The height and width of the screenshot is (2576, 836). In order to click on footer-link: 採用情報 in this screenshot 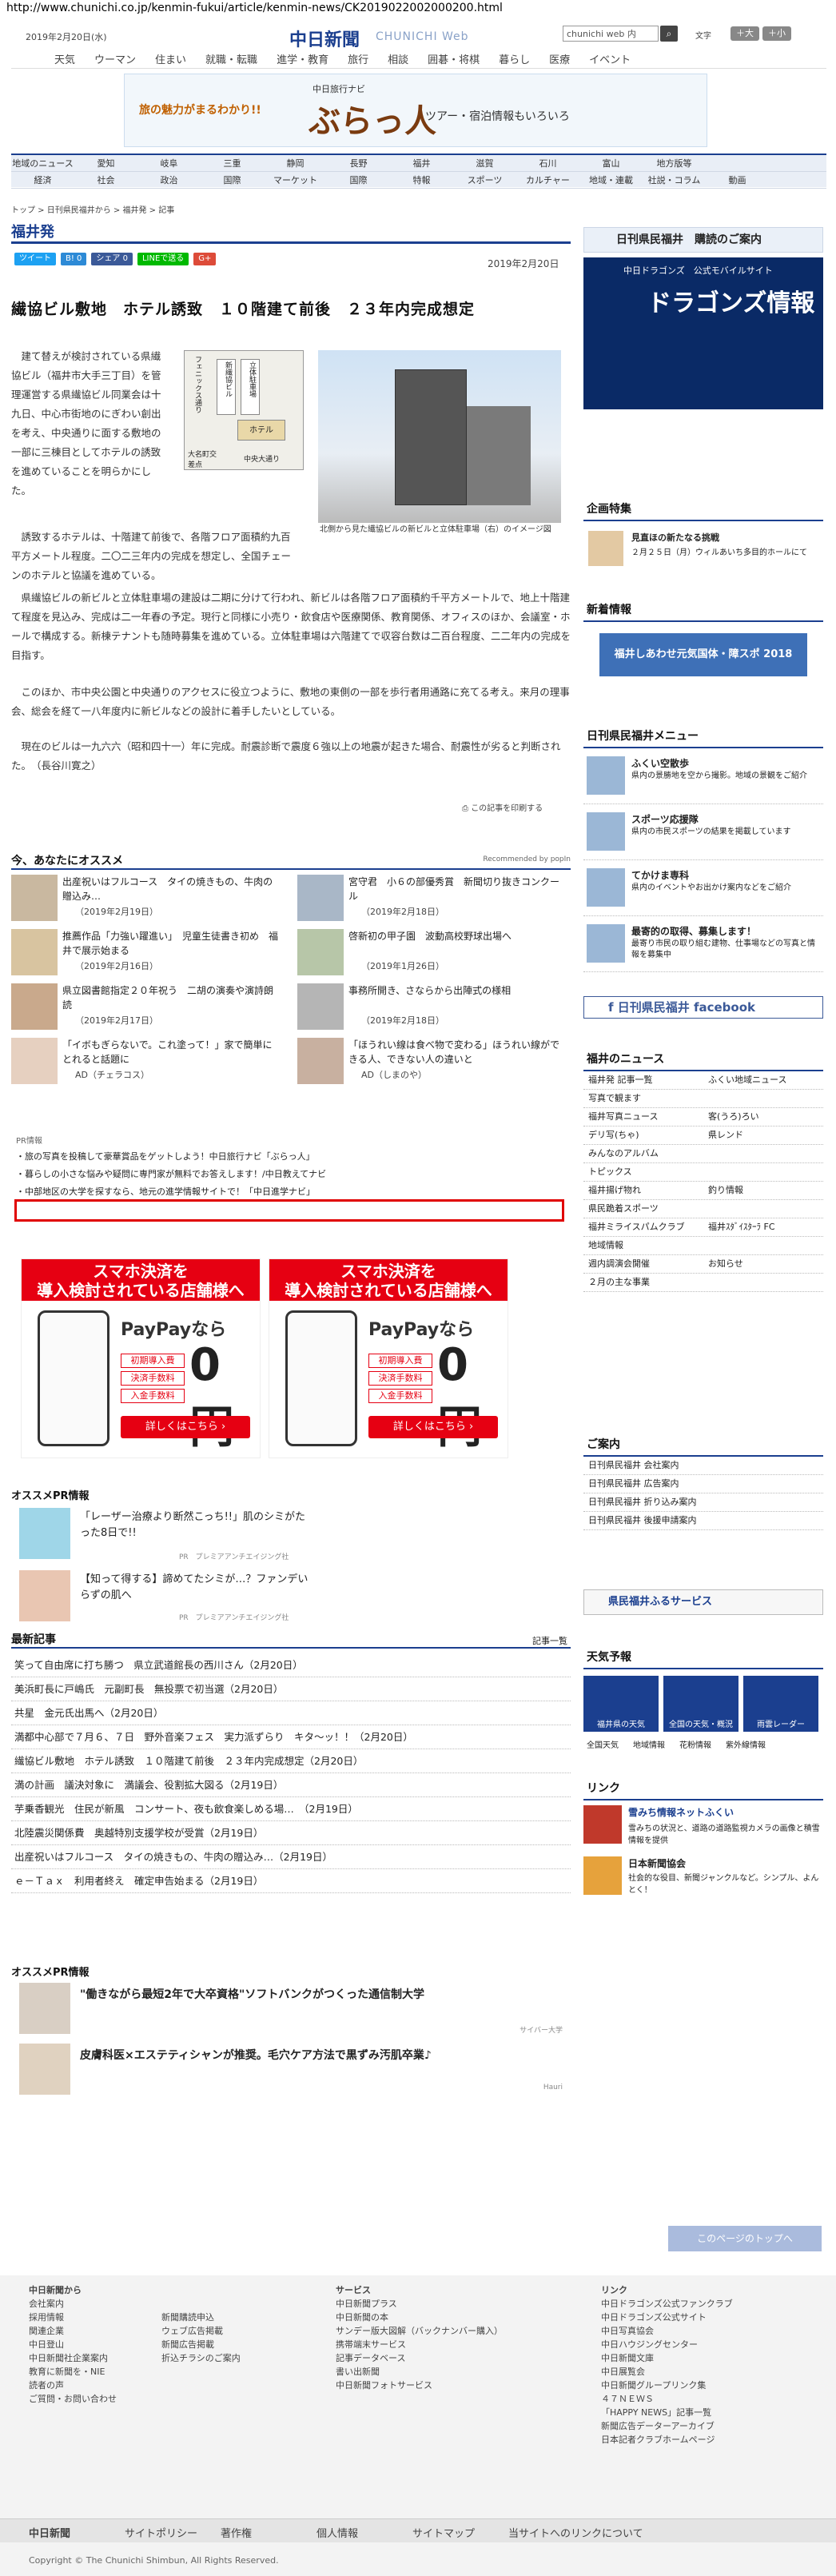, I will do `click(73, 2318)`.